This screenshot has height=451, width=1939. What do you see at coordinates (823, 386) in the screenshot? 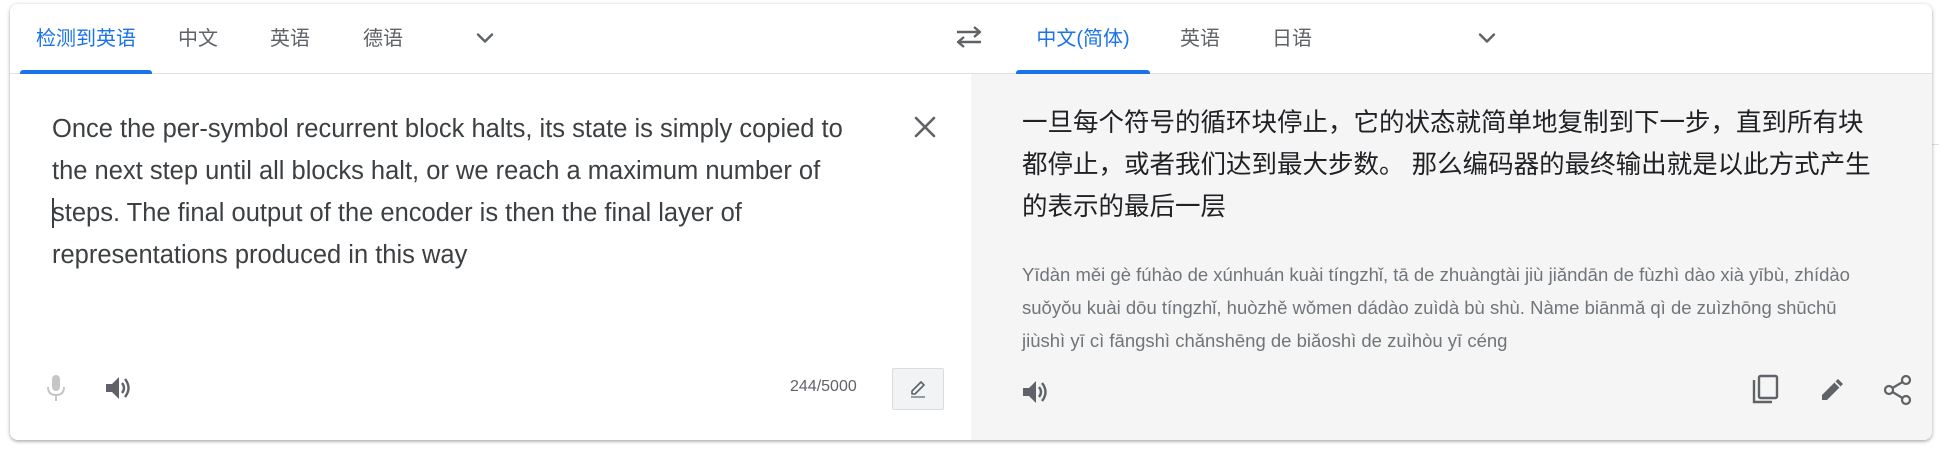
I see `character-count: 244/5000` at bounding box center [823, 386].